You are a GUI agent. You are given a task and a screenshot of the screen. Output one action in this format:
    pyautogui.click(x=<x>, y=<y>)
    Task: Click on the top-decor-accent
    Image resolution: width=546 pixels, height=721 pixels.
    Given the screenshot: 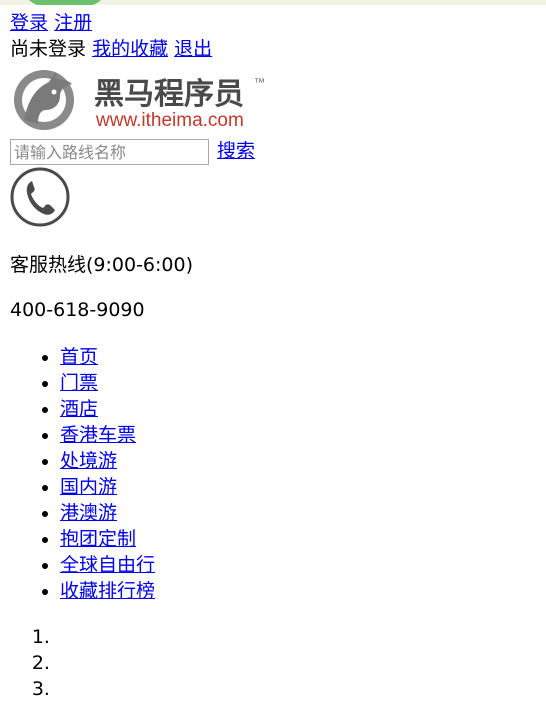 What is the action you would take?
    pyautogui.click(x=65, y=2)
    